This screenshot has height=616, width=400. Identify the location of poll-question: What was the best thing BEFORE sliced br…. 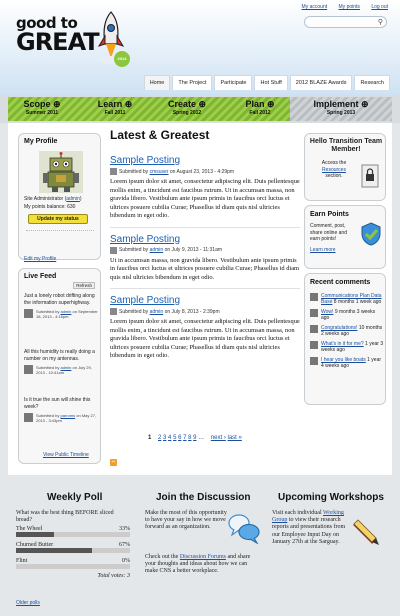
(65, 516).